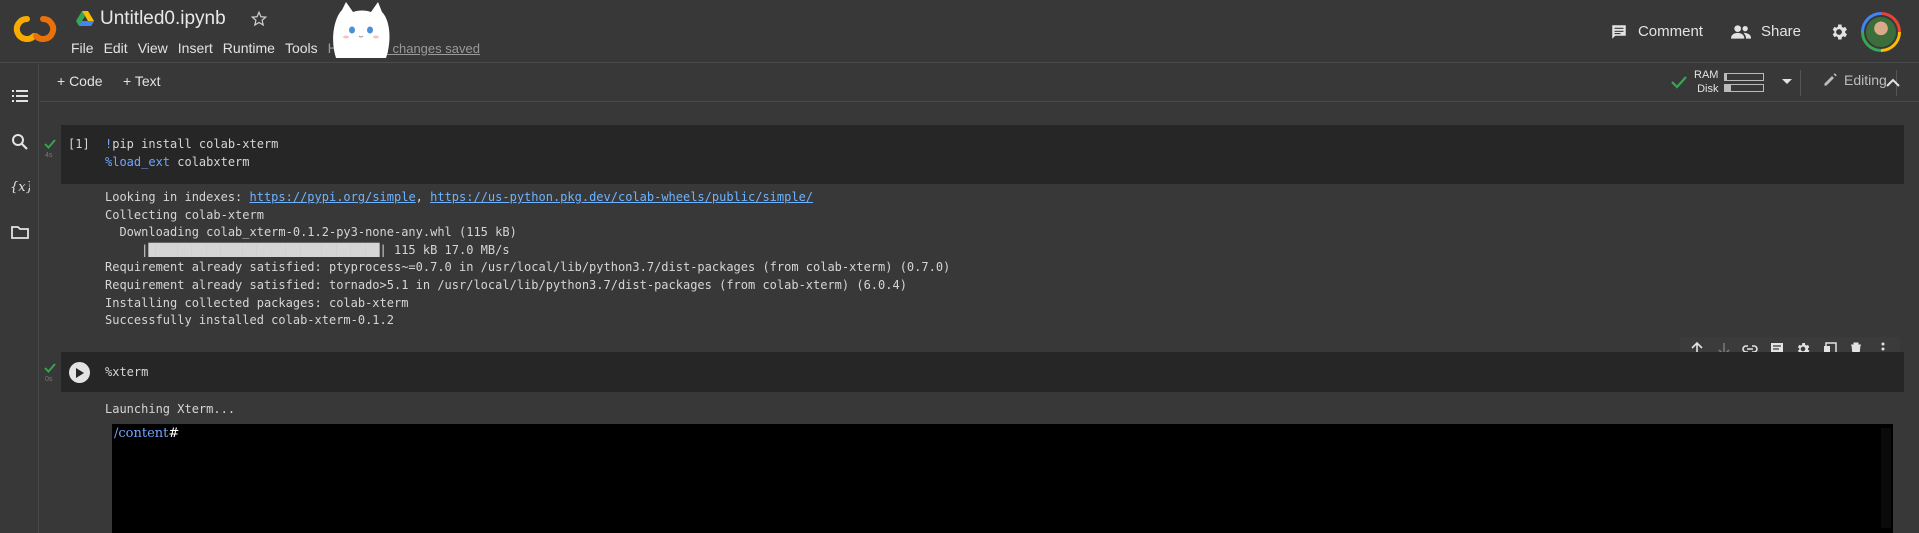 The width and height of the screenshot is (1919, 533). Describe the element at coordinates (184, 214) in the screenshot. I see `output-line: Collecting colab-xterm` at that location.